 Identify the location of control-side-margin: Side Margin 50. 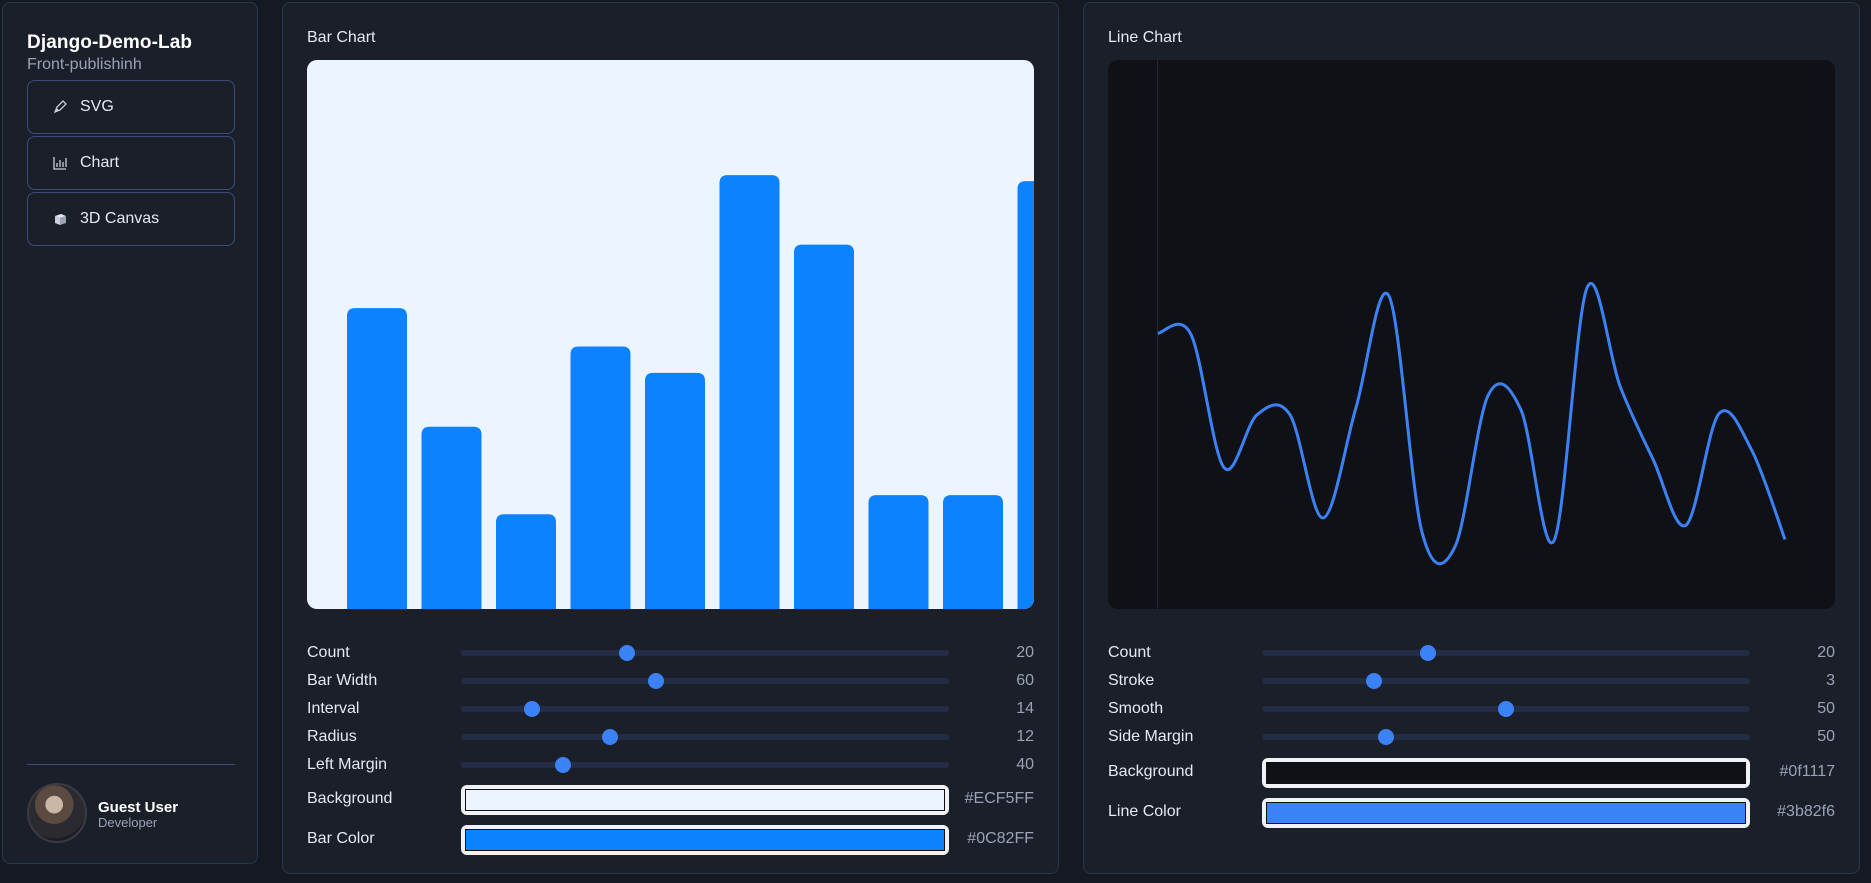
(1471, 737).